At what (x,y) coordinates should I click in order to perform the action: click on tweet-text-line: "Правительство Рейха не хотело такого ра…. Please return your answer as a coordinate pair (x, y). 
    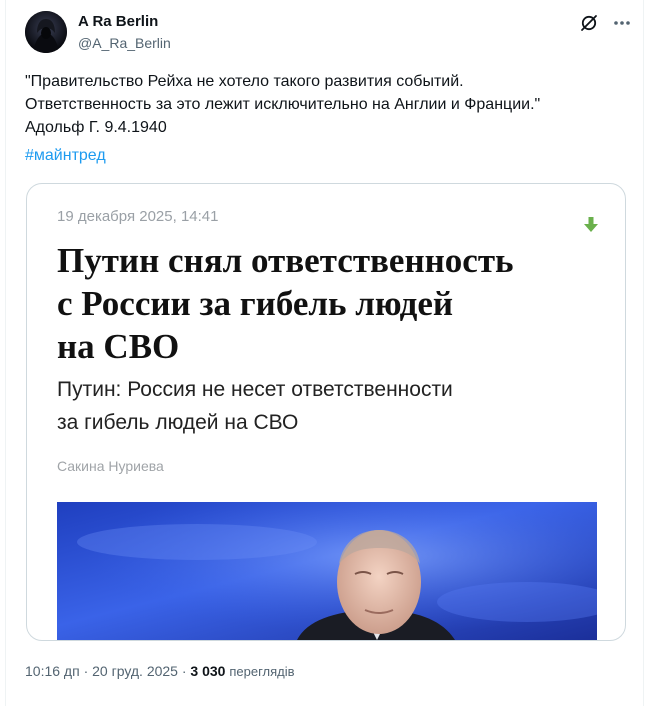
    Looking at the image, I should click on (244, 81).